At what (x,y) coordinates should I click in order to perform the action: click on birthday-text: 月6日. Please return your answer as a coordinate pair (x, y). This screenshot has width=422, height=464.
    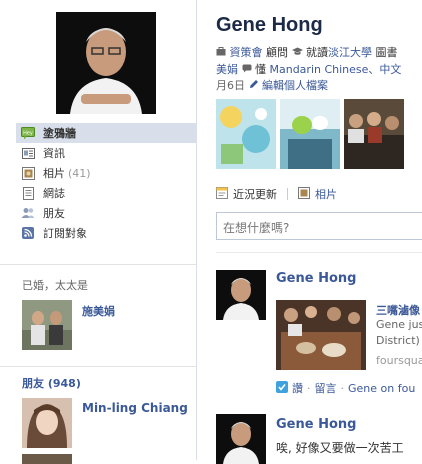
    Looking at the image, I should click on (230, 85).